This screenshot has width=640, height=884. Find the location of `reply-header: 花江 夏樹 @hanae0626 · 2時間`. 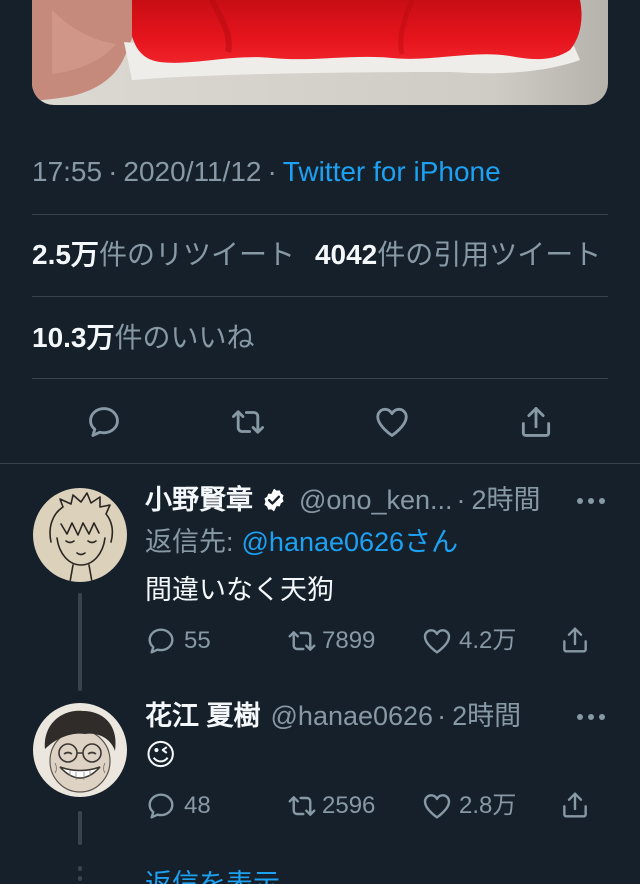

reply-header: 花江 夏樹 @hanae0626 · 2時間 is located at coordinates (333, 716).